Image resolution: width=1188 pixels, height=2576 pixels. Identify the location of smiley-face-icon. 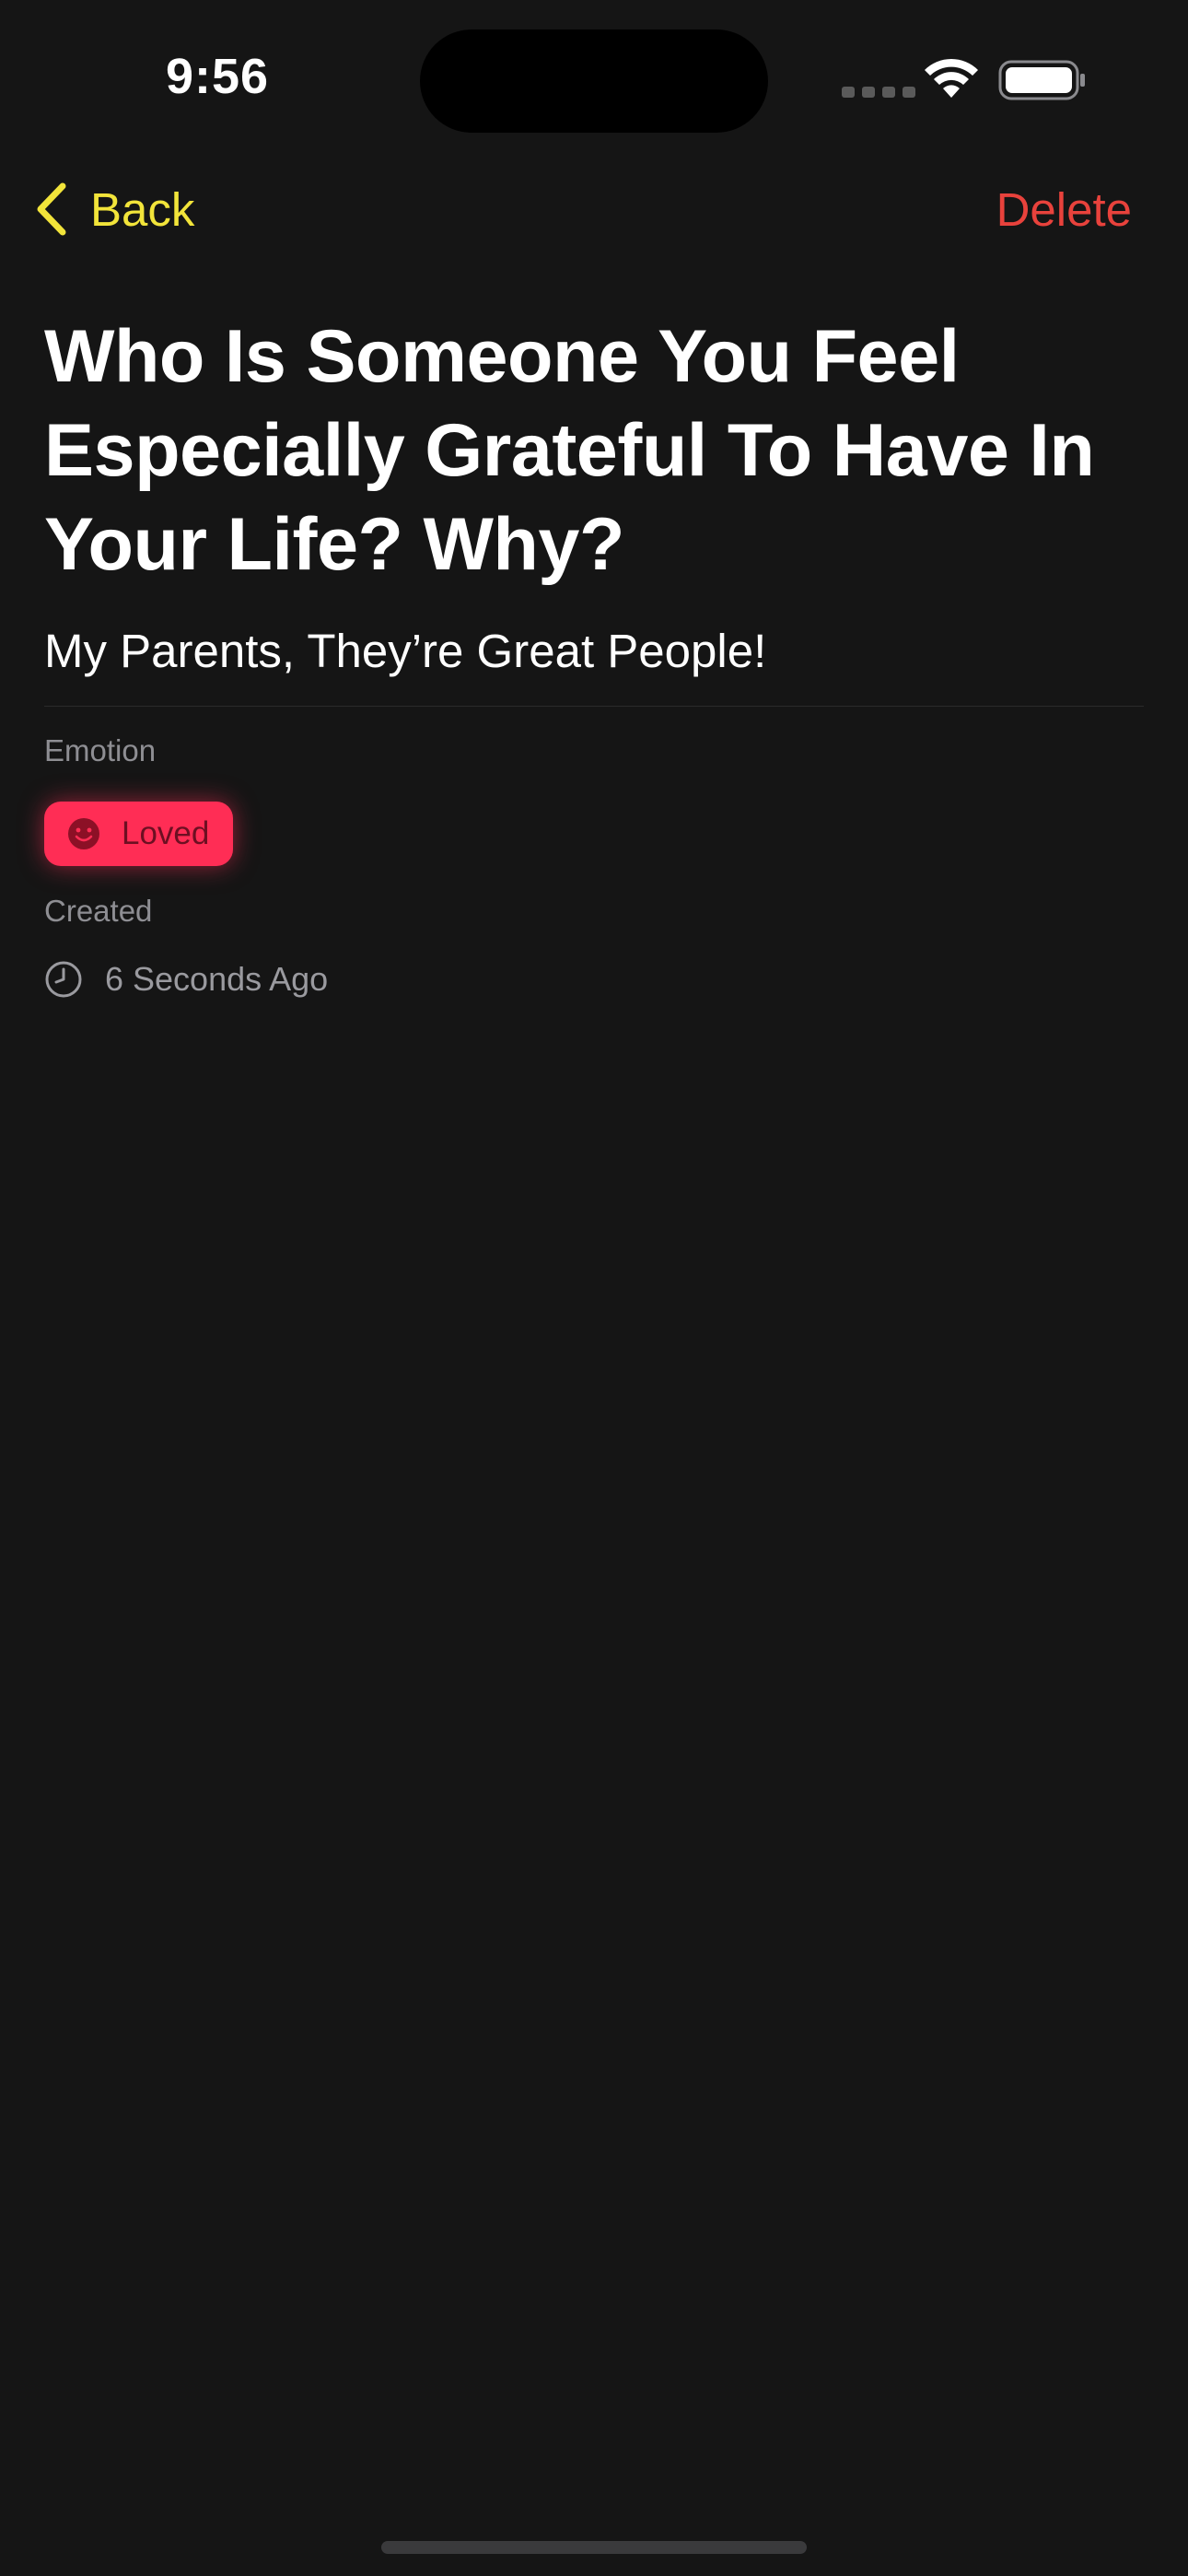
(83, 833).